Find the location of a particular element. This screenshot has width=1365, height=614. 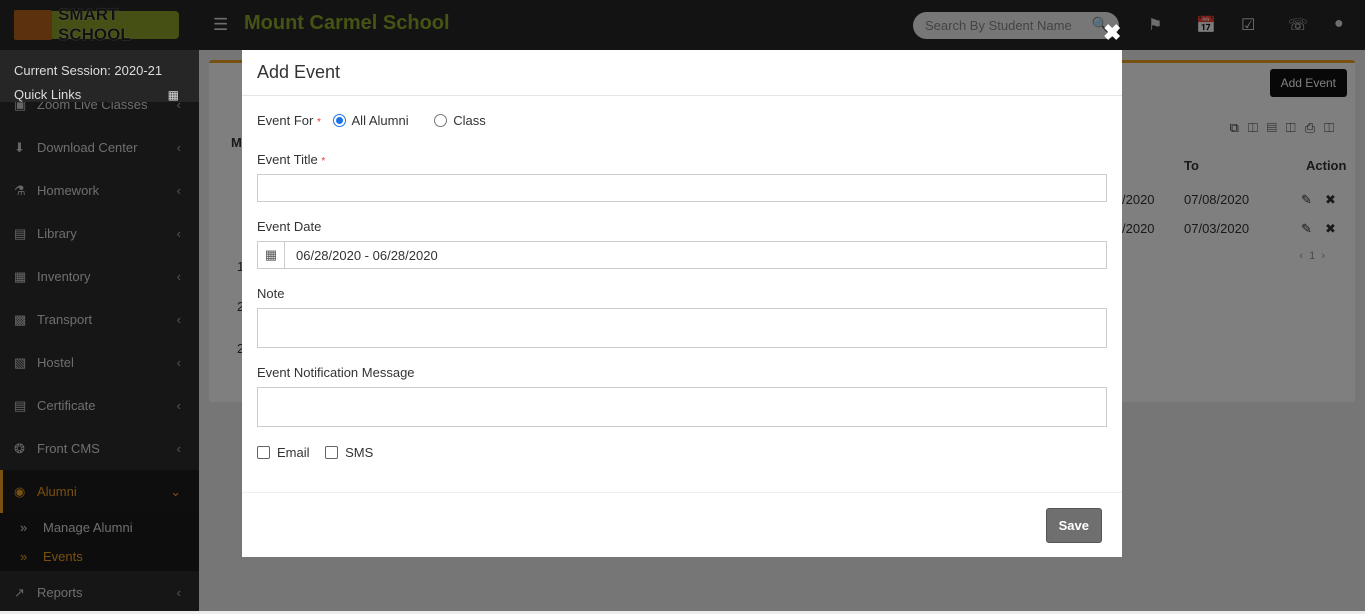

quick-links: Quick Links is located at coordinates (99, 95).